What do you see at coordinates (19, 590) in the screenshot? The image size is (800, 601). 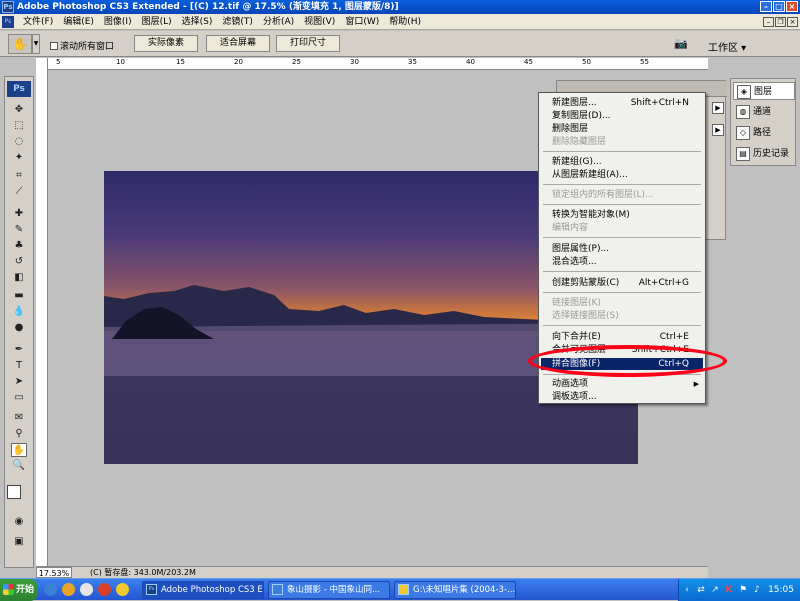 I see `start-button: 开始` at bounding box center [19, 590].